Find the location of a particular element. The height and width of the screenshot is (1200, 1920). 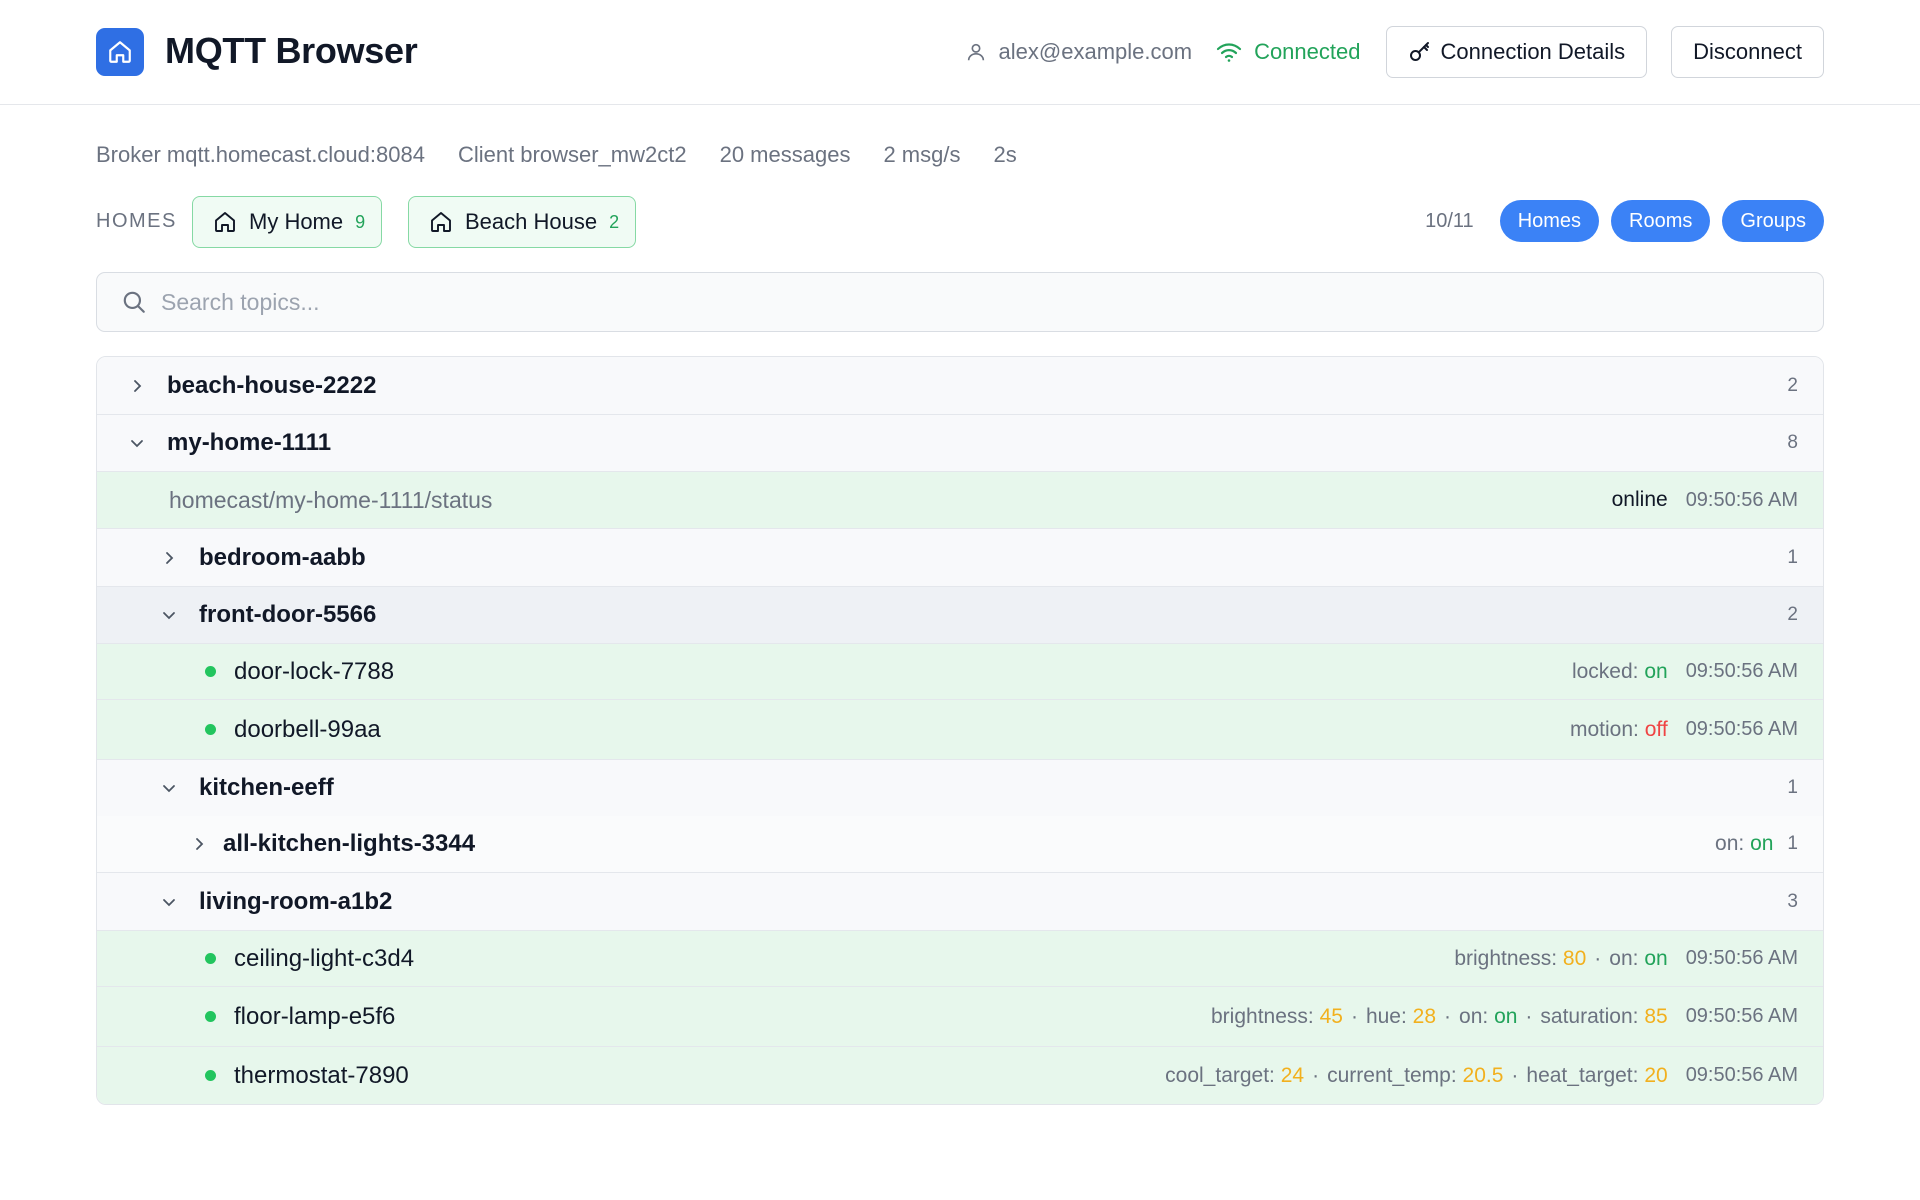

tree-node-all-kitchen-lights: all-kitchen-lights-3344 on: on 1 is located at coordinates (960, 844).